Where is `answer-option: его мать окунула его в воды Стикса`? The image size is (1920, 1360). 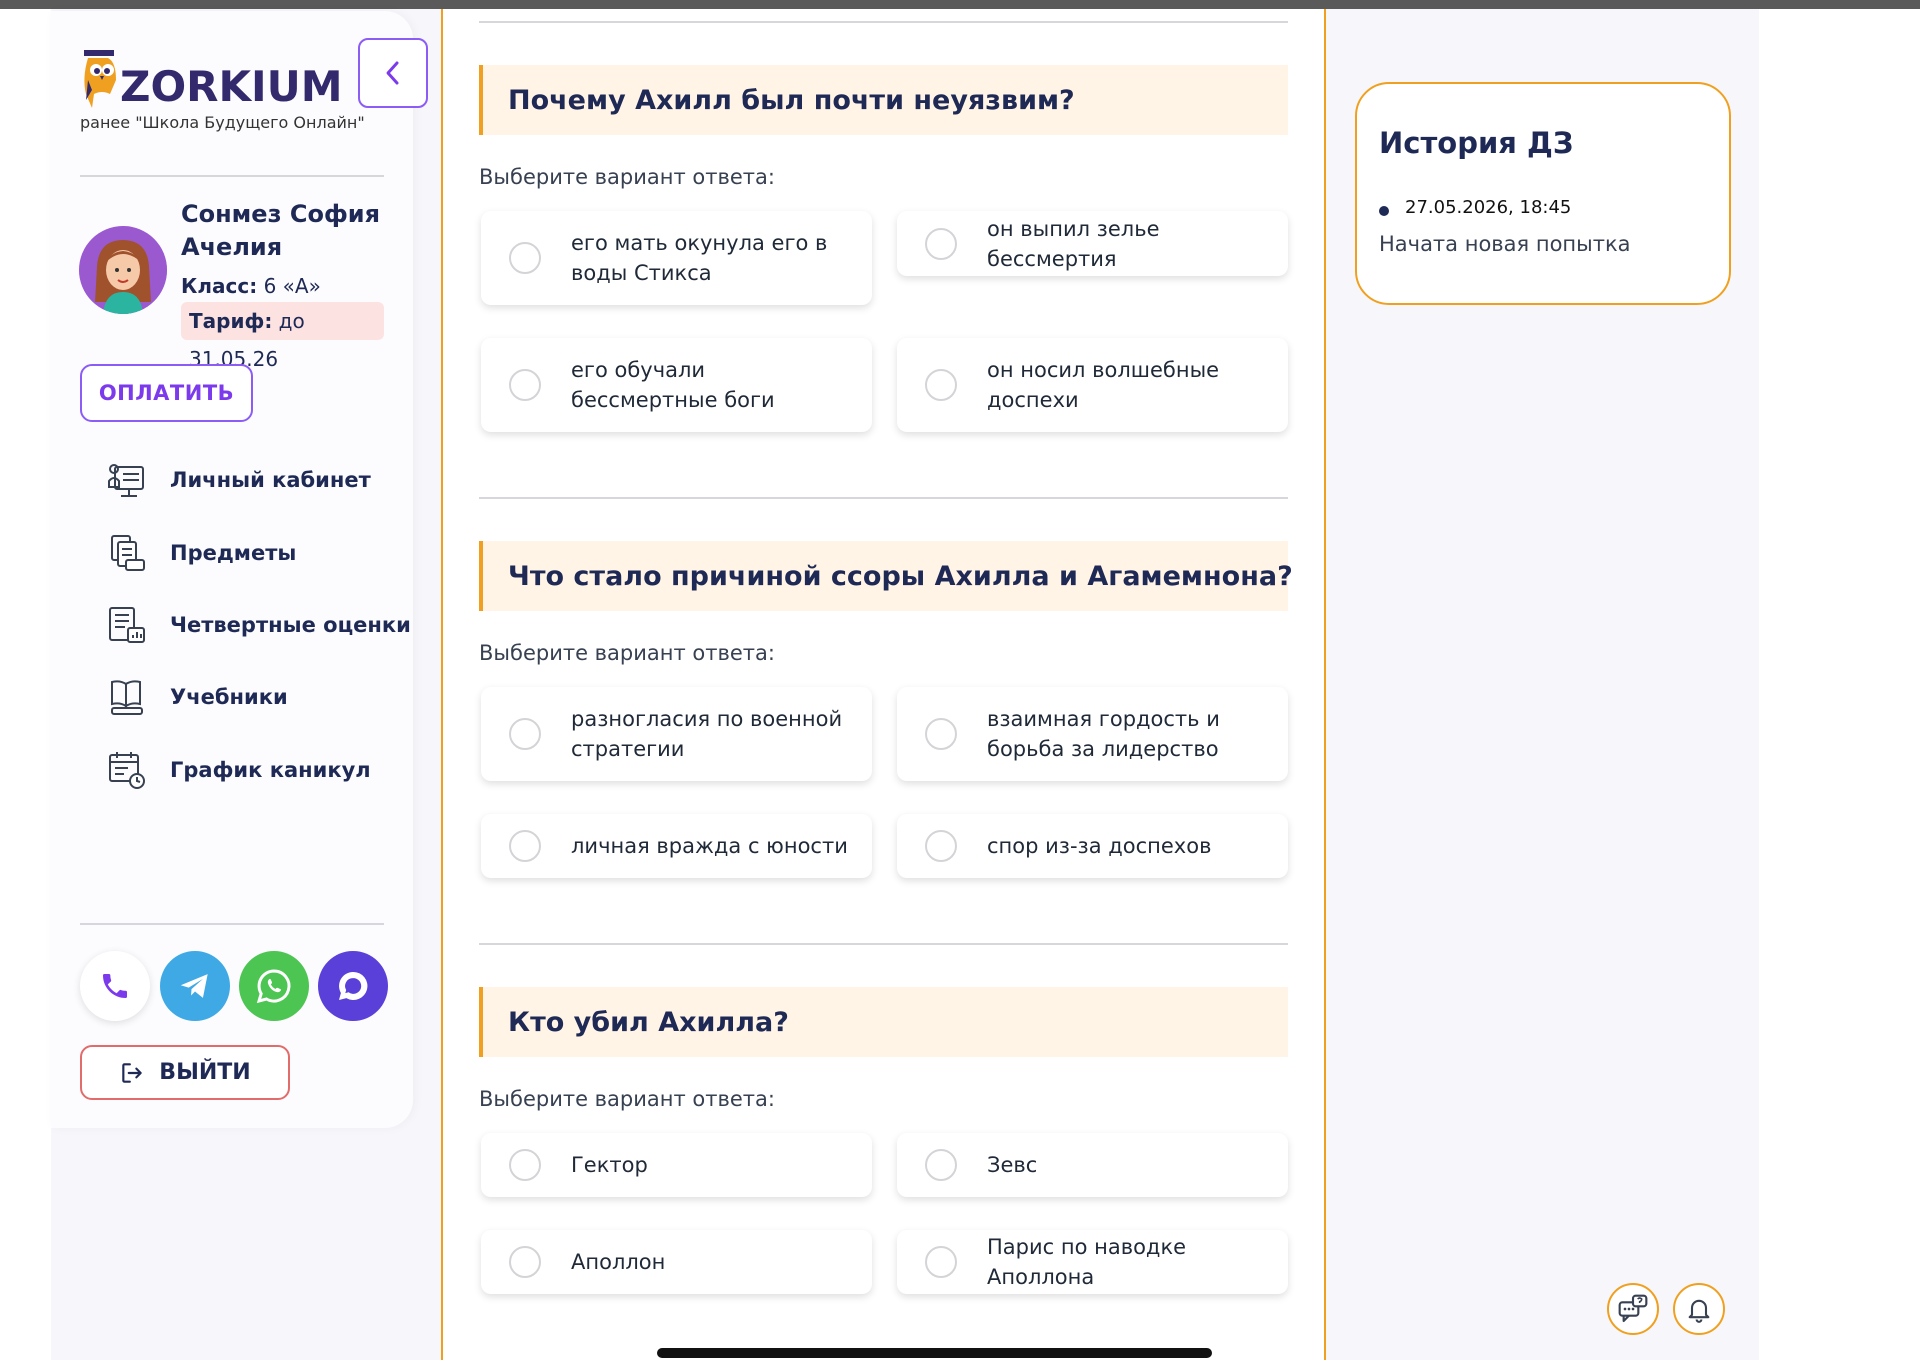 answer-option: его мать окунула его в воды Стикса is located at coordinates (676, 258).